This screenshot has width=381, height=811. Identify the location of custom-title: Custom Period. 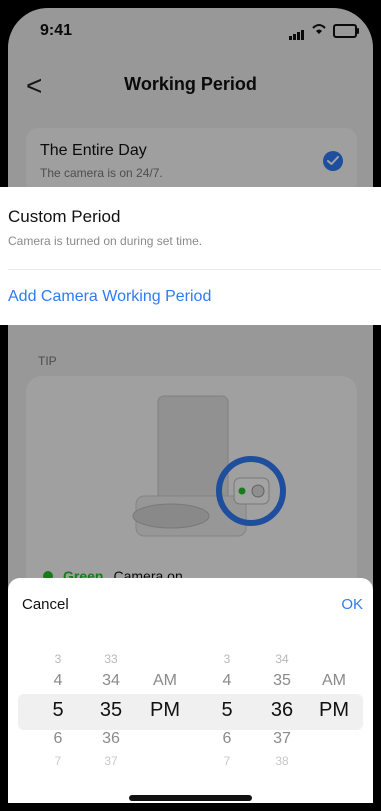
(64, 216).